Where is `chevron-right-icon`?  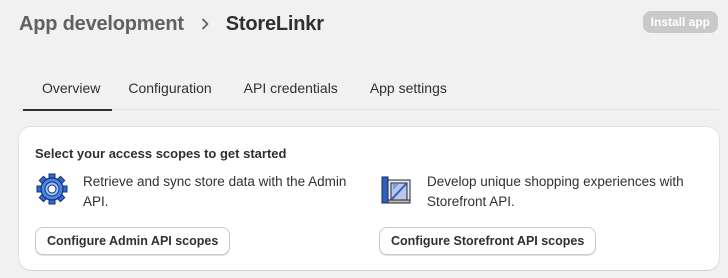
chevron-right-icon is located at coordinates (205, 24).